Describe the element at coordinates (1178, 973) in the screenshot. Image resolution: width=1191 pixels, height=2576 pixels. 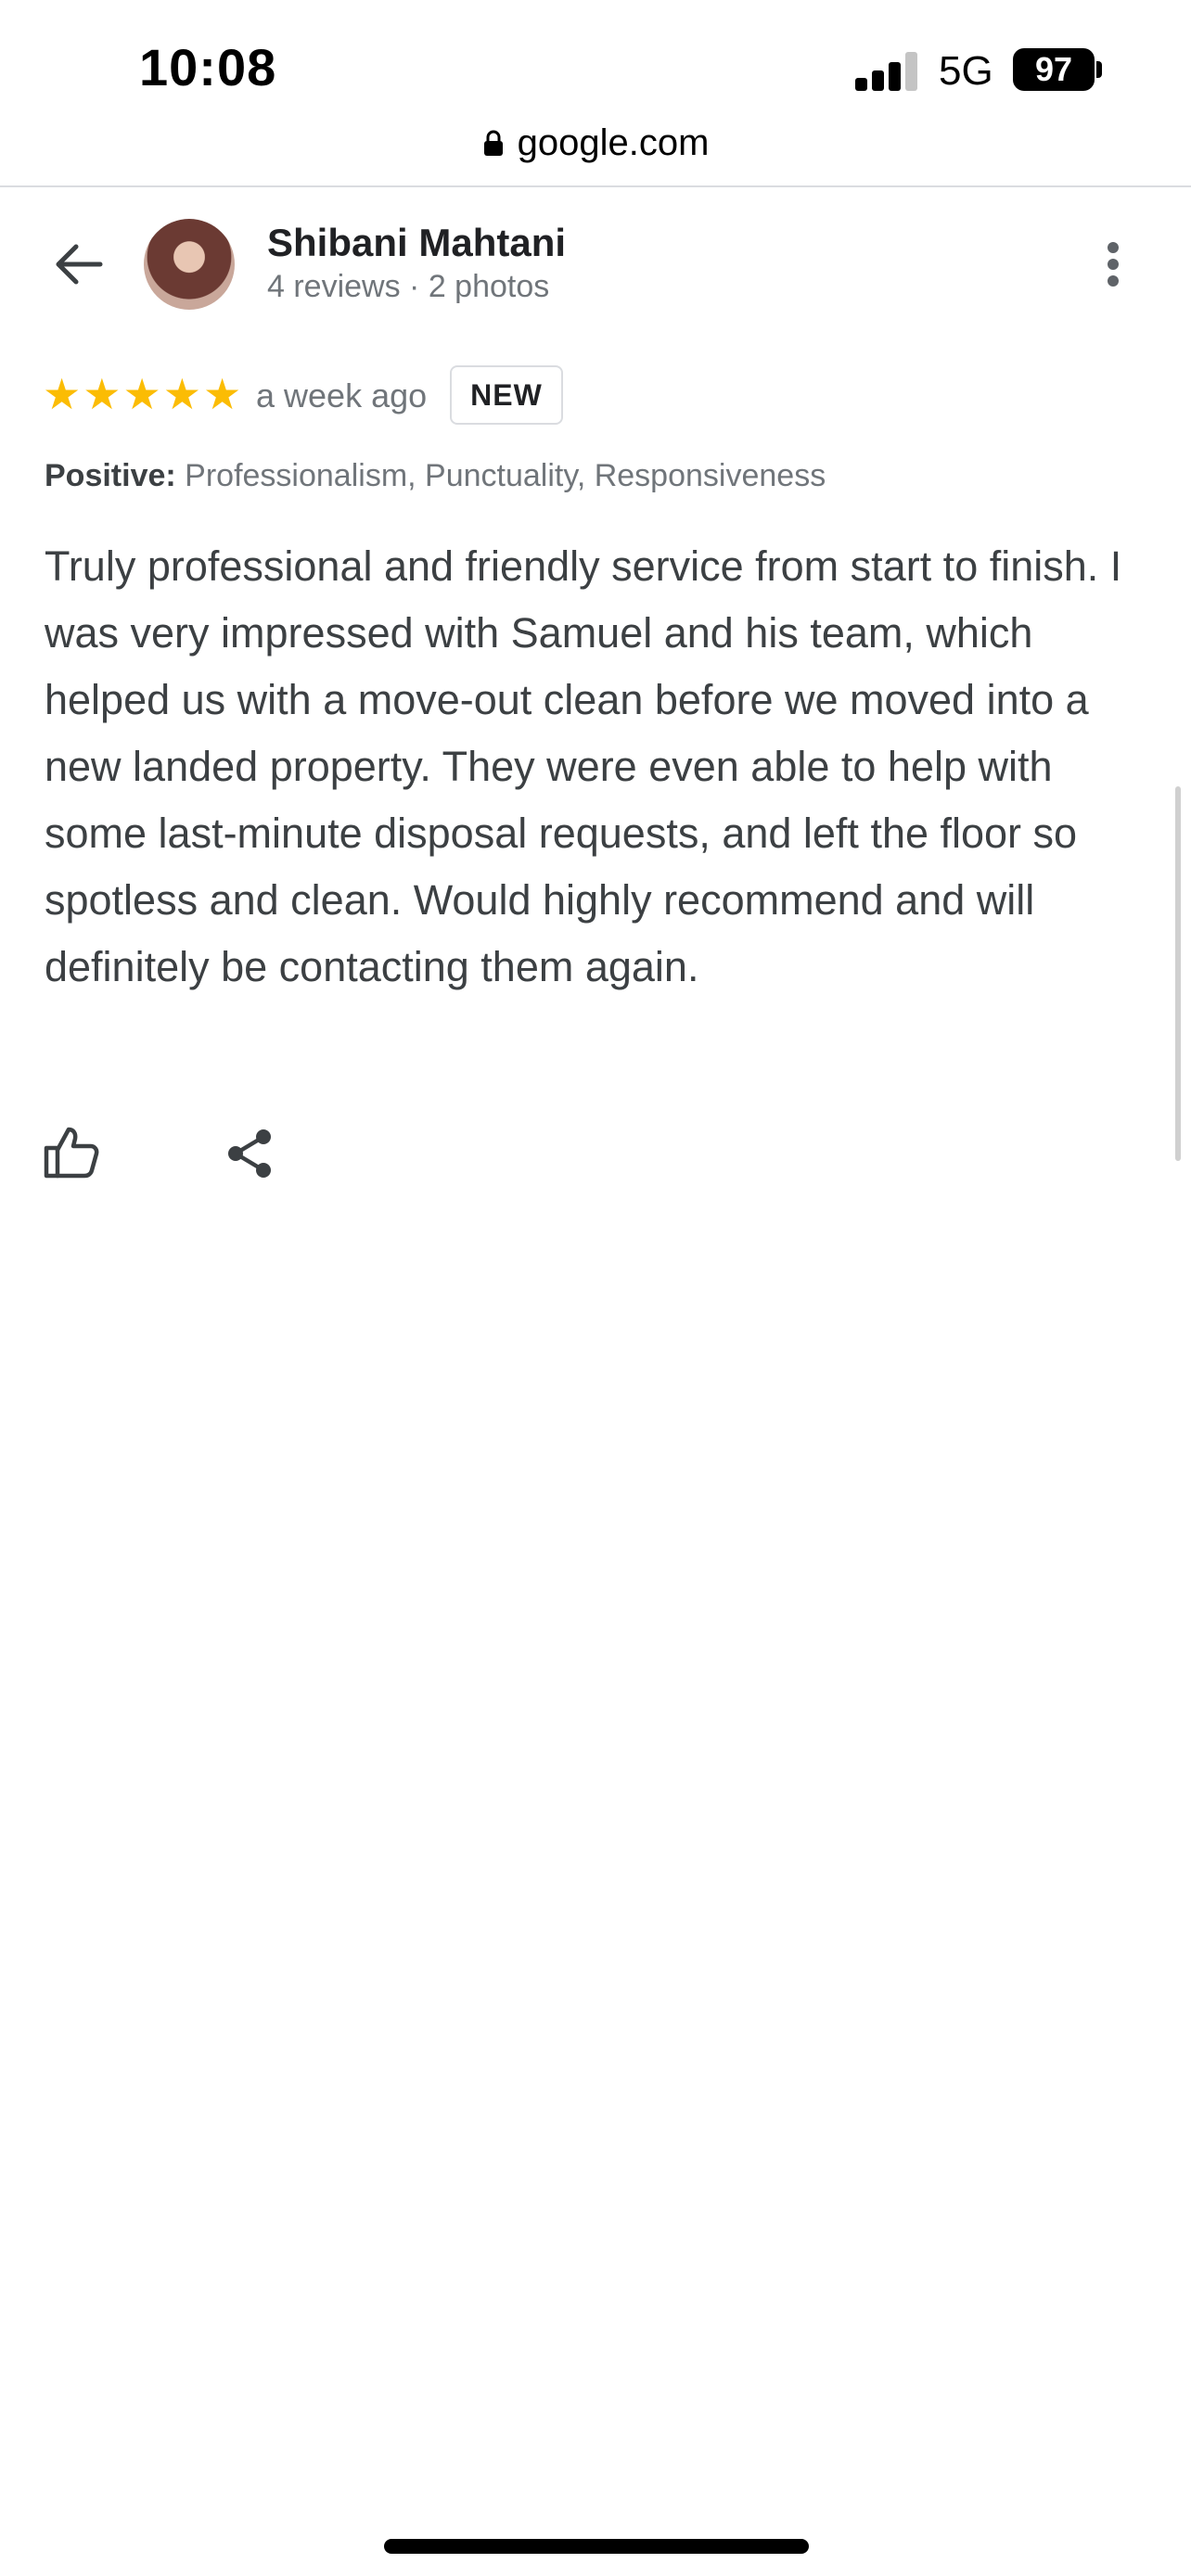
I see `scrollbar` at that location.